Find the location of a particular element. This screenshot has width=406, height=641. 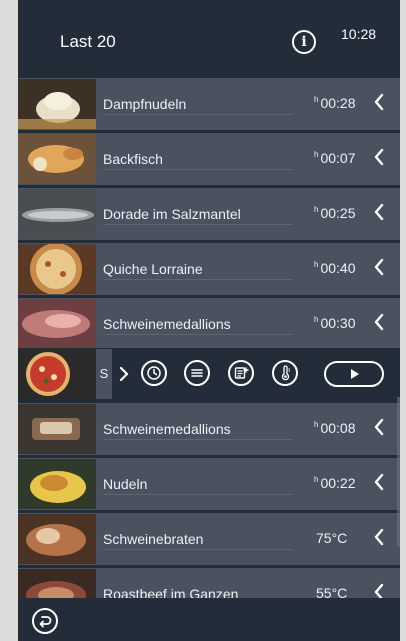

page-title: Last 20 is located at coordinates (88, 41).